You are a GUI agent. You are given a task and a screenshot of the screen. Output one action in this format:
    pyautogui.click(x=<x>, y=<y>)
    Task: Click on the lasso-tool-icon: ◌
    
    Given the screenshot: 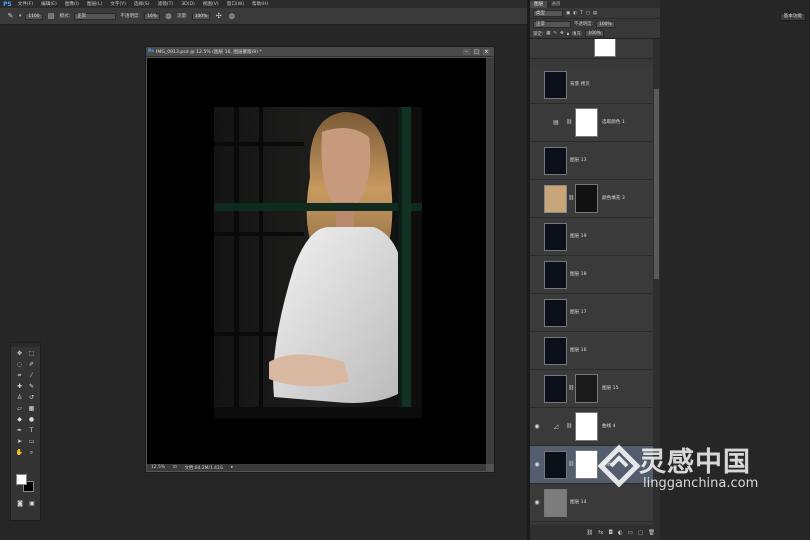 What is the action you would take?
    pyautogui.click(x=19, y=365)
    